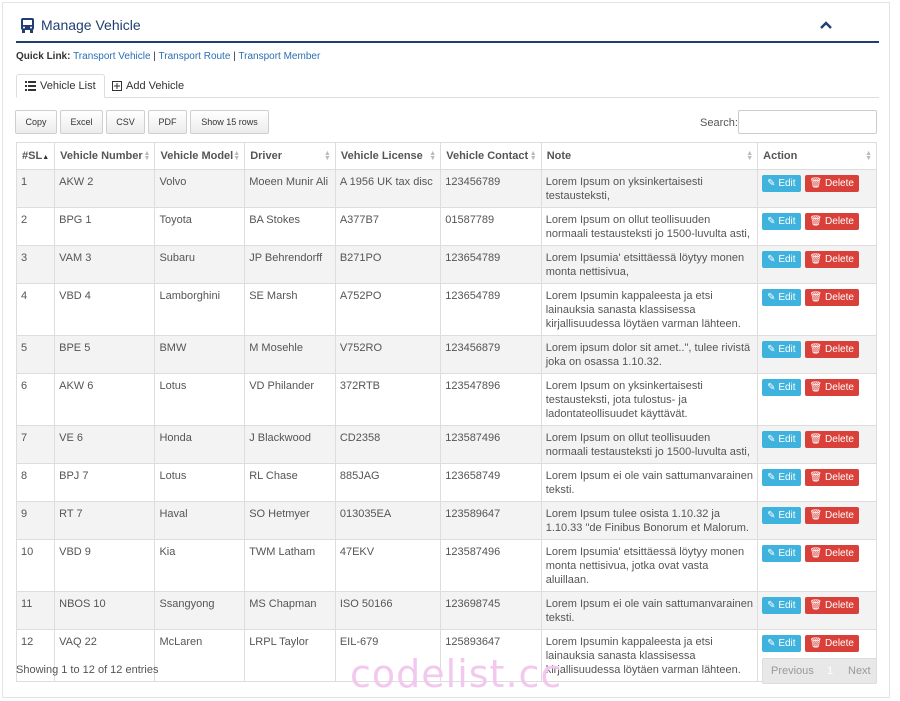  What do you see at coordinates (197, 156) in the screenshot?
I see `column-label: Vehicle Model` at bounding box center [197, 156].